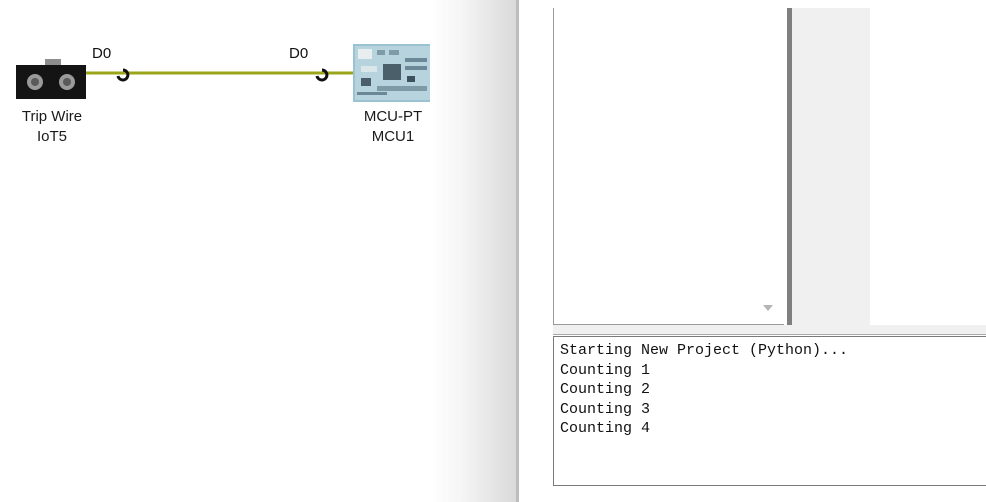 This screenshot has width=986, height=502. Describe the element at coordinates (51, 79) in the screenshot. I see `trip-wire-sensor-icon` at that location.